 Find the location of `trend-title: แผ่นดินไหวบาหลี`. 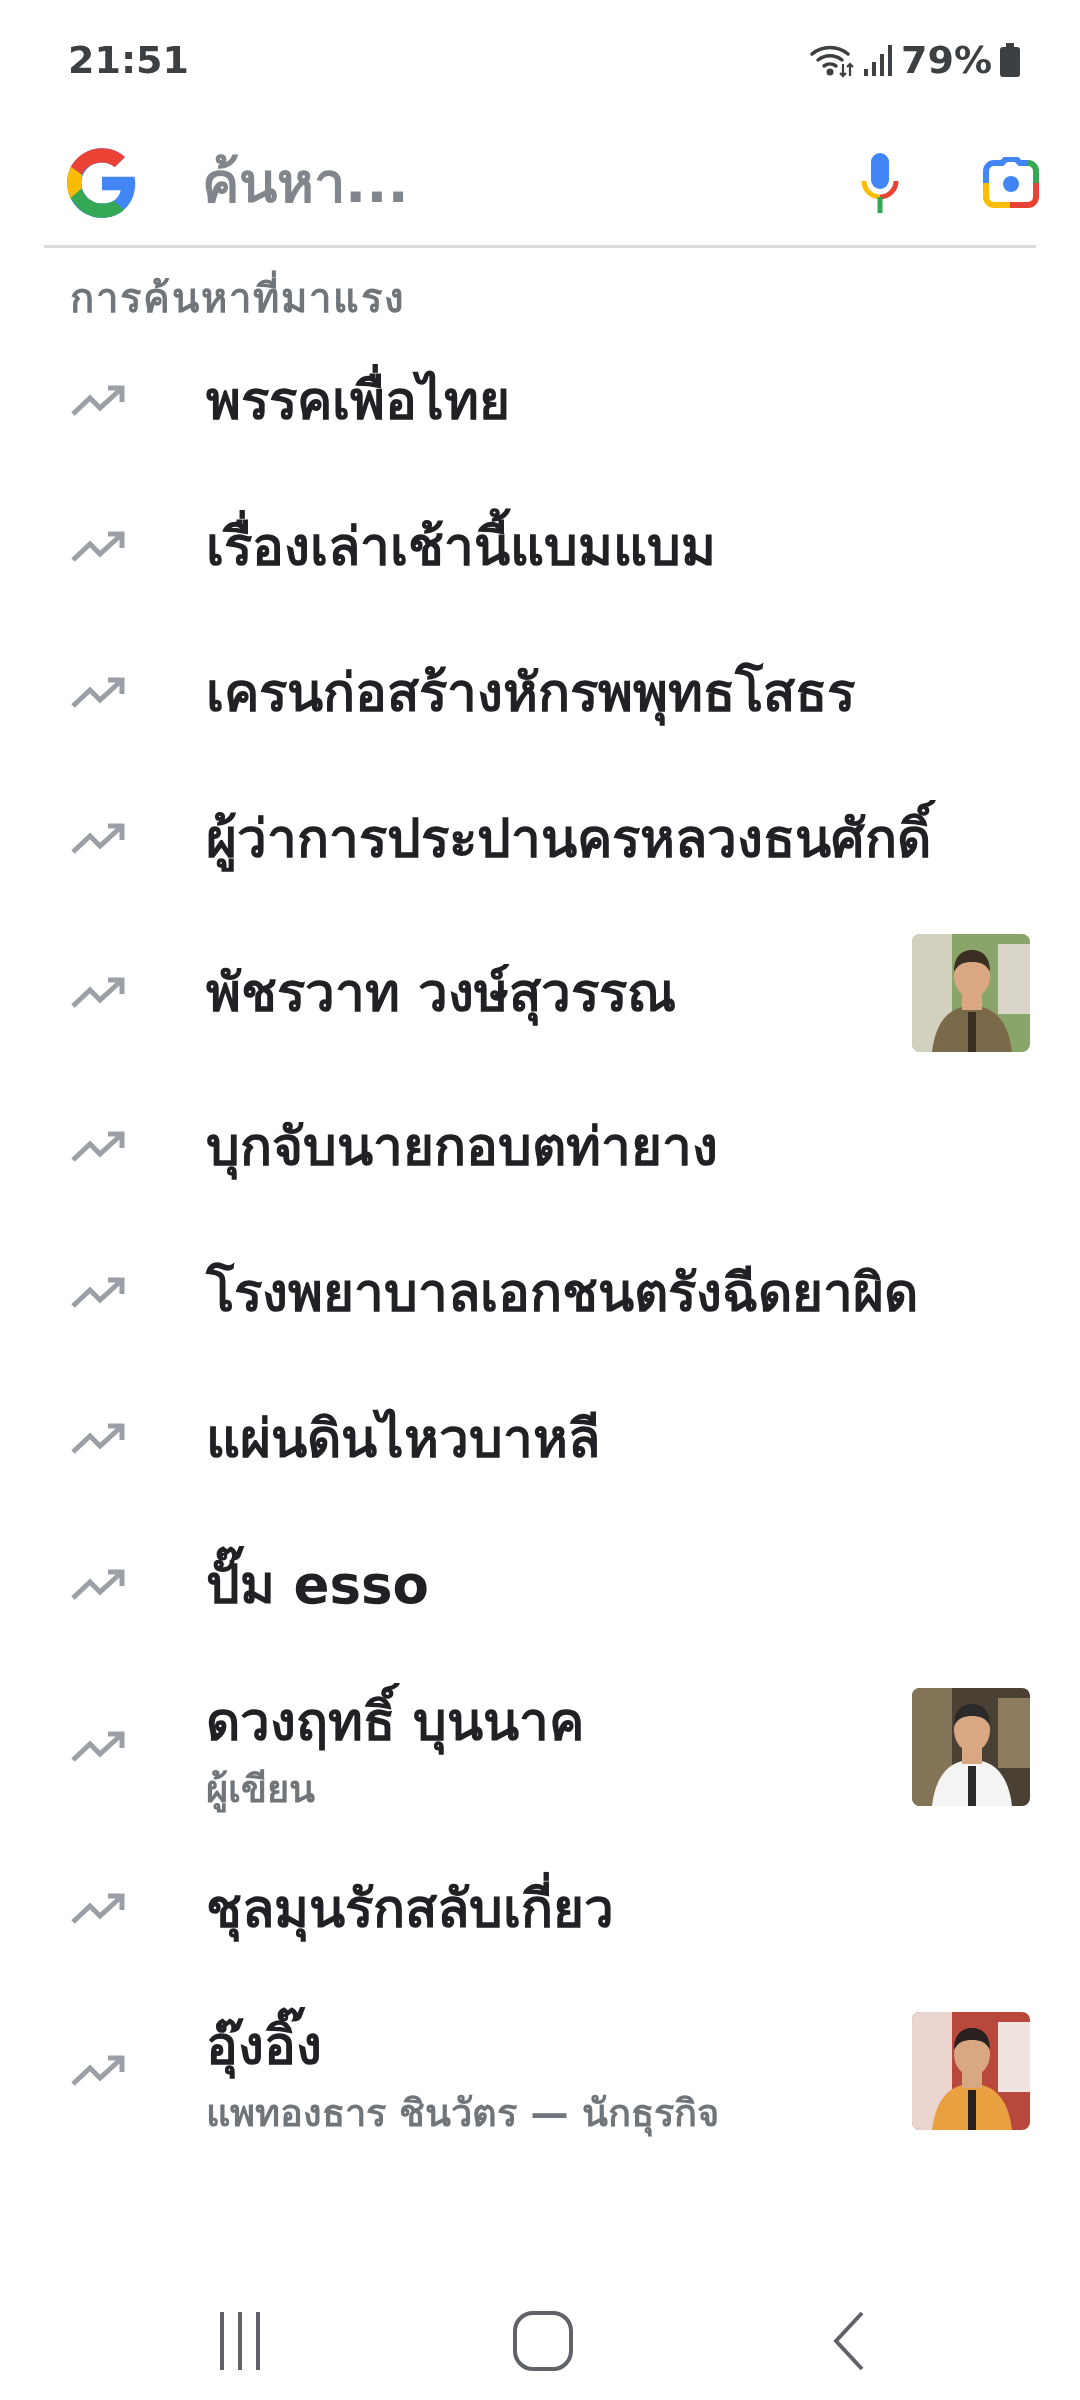

trend-title: แผ่นดินไหวบาหลี is located at coordinates (618, 1439).